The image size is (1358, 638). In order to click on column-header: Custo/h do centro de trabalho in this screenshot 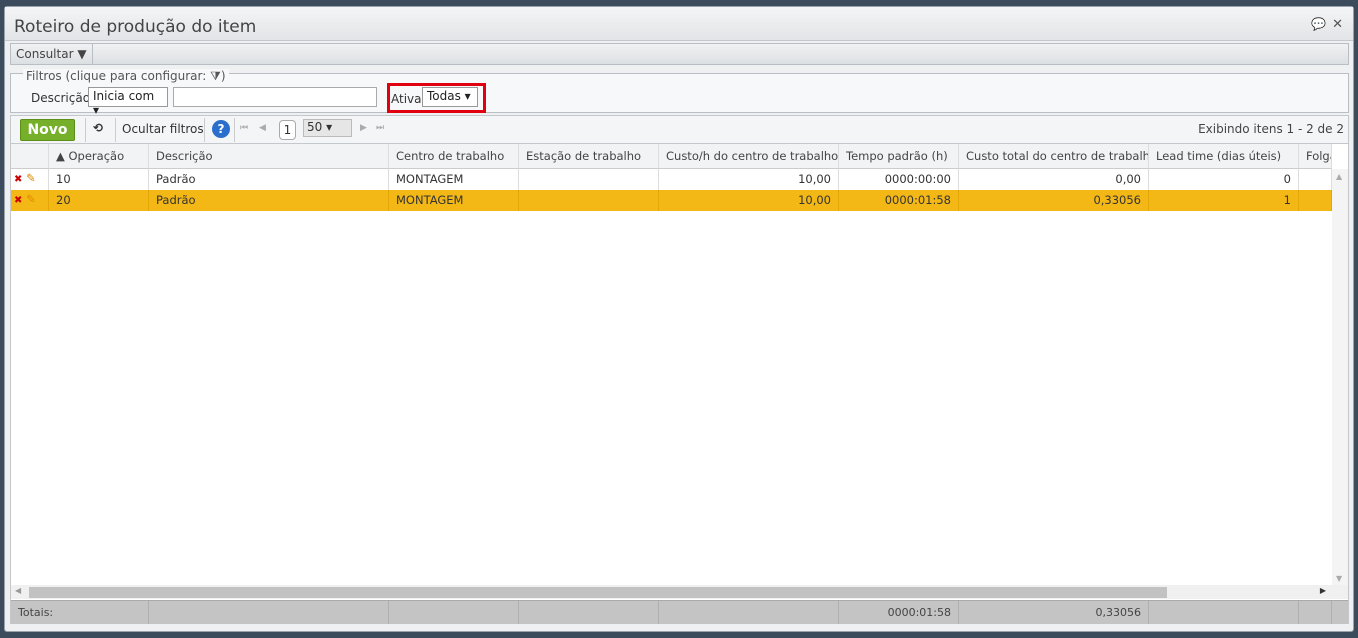, I will do `click(749, 156)`.